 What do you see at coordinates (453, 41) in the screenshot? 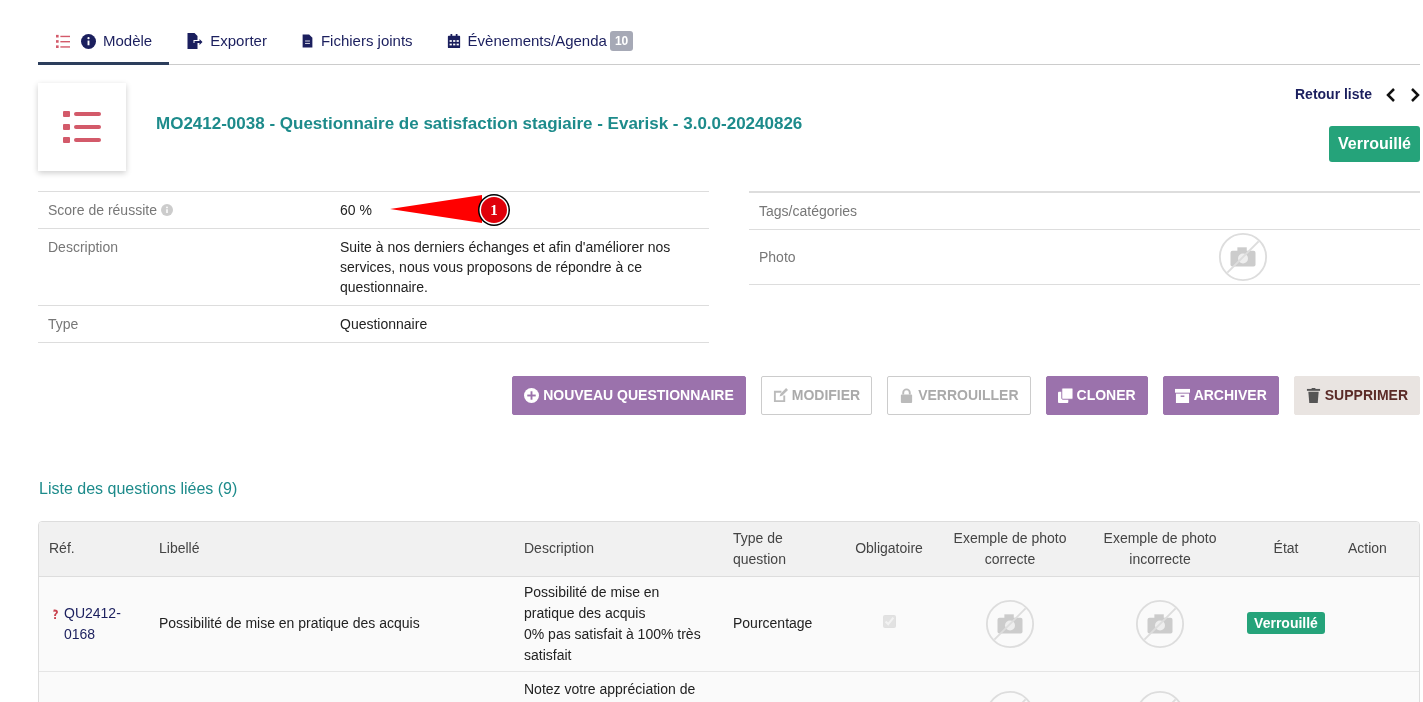
I see `calendar-icon` at bounding box center [453, 41].